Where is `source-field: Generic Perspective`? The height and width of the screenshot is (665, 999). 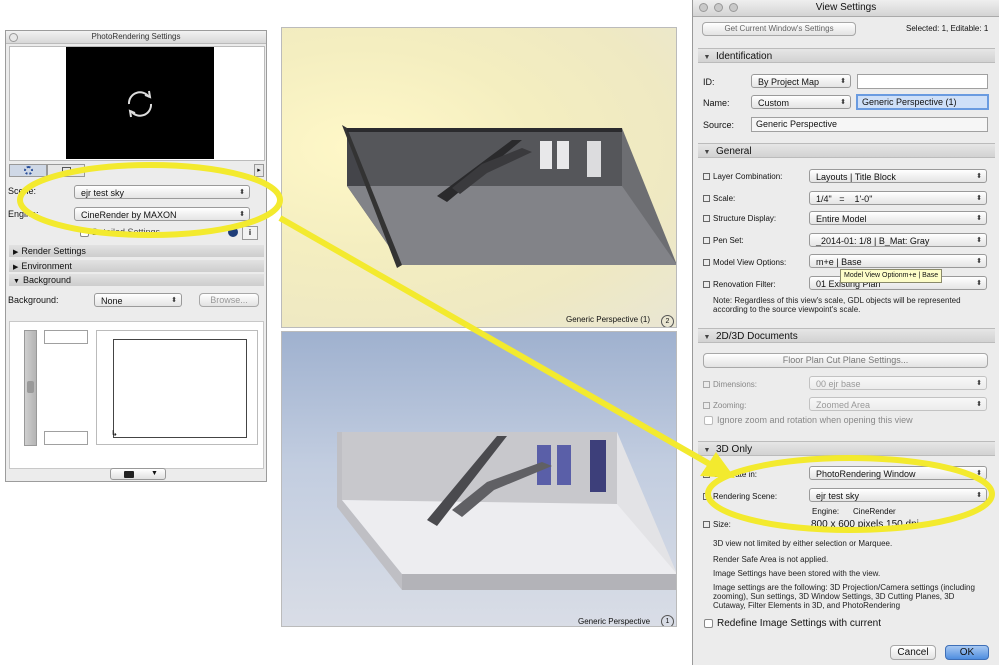 source-field: Generic Perspective is located at coordinates (869, 124).